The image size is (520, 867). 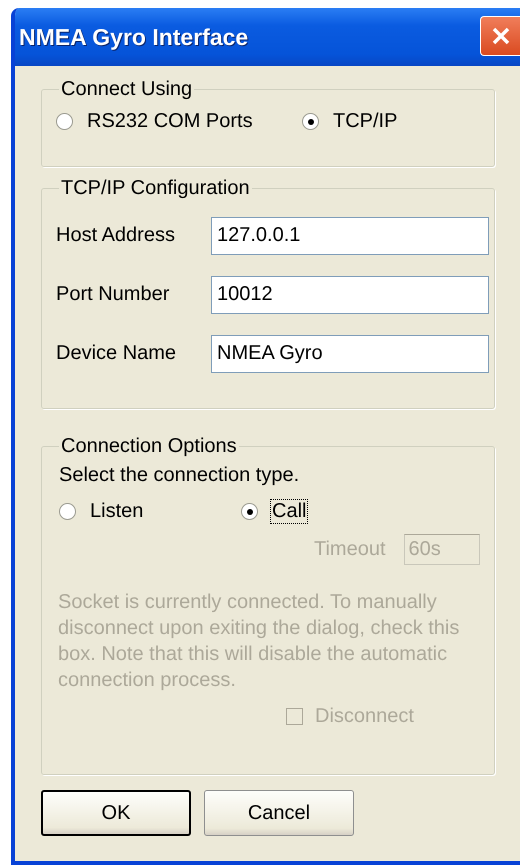 What do you see at coordinates (500, 36) in the screenshot?
I see `close-button` at bounding box center [500, 36].